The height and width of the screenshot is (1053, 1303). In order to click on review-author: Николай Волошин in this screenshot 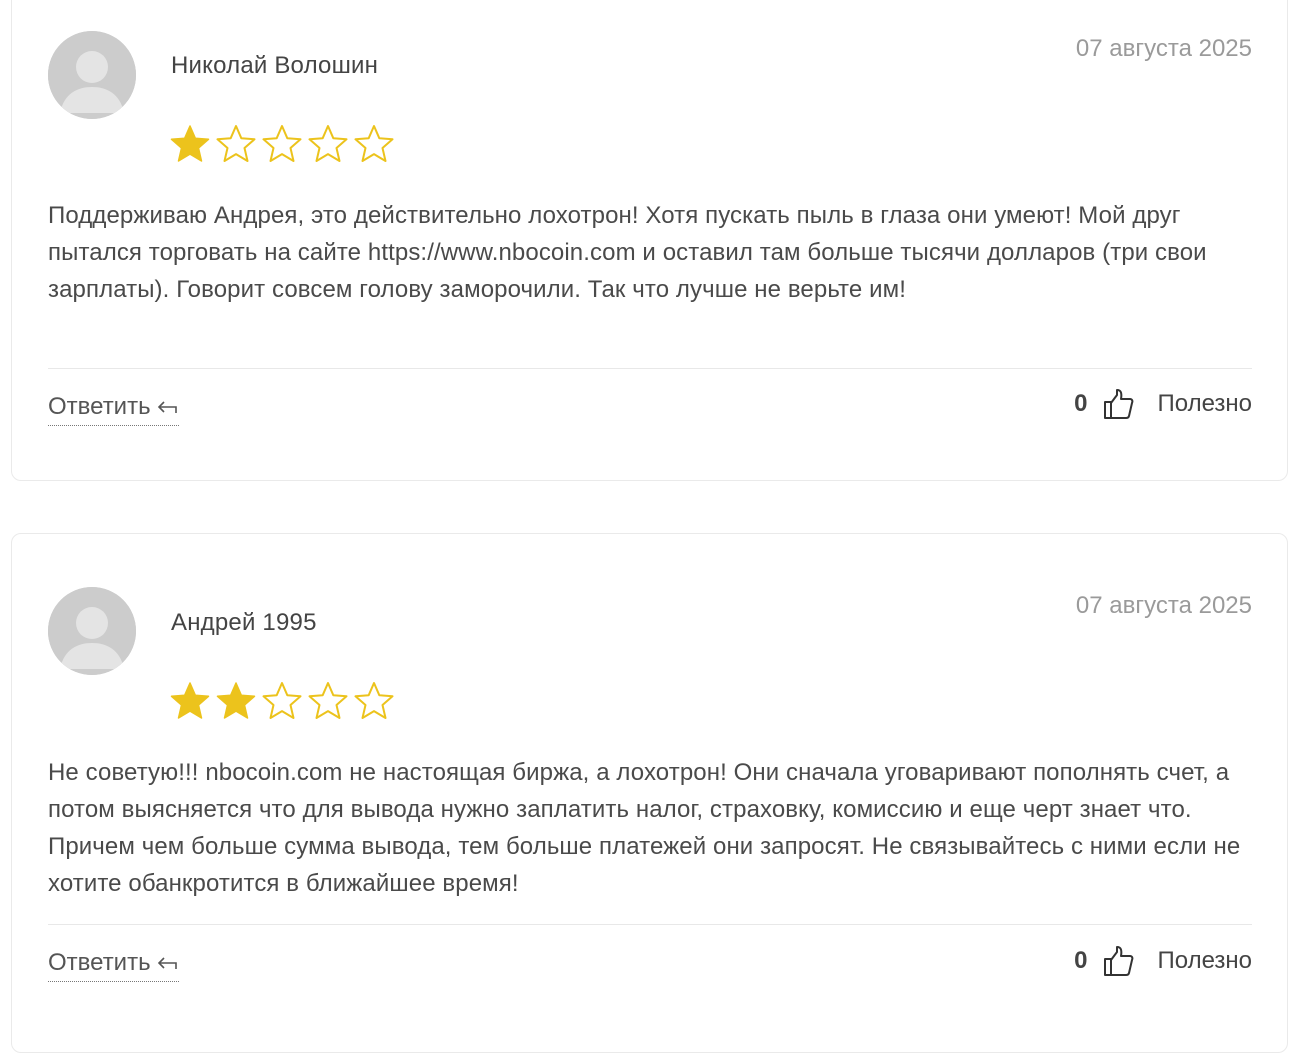, I will do `click(275, 65)`.